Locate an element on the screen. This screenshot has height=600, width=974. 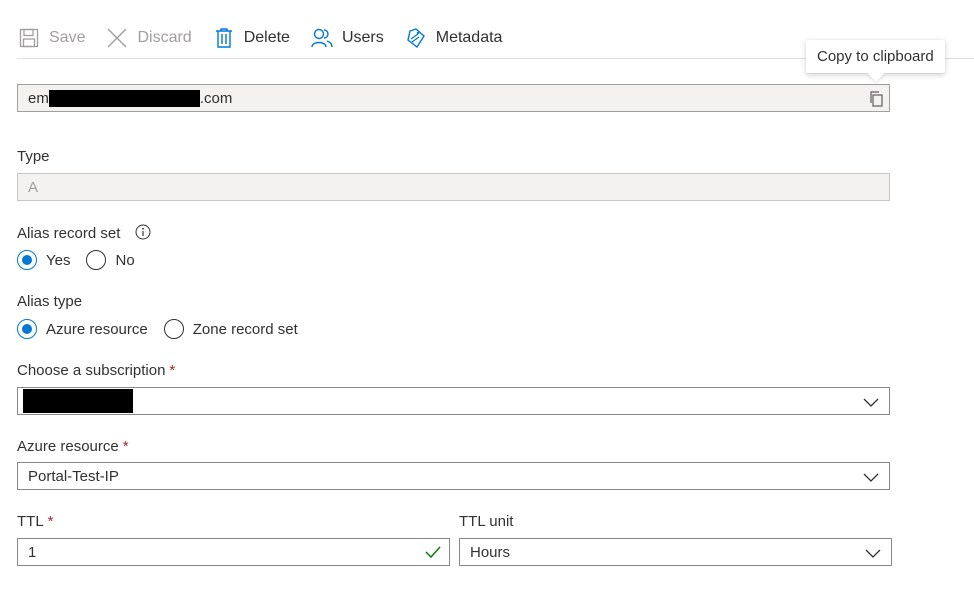
copy-tooltip: Copy to clipboard is located at coordinates (875, 61).